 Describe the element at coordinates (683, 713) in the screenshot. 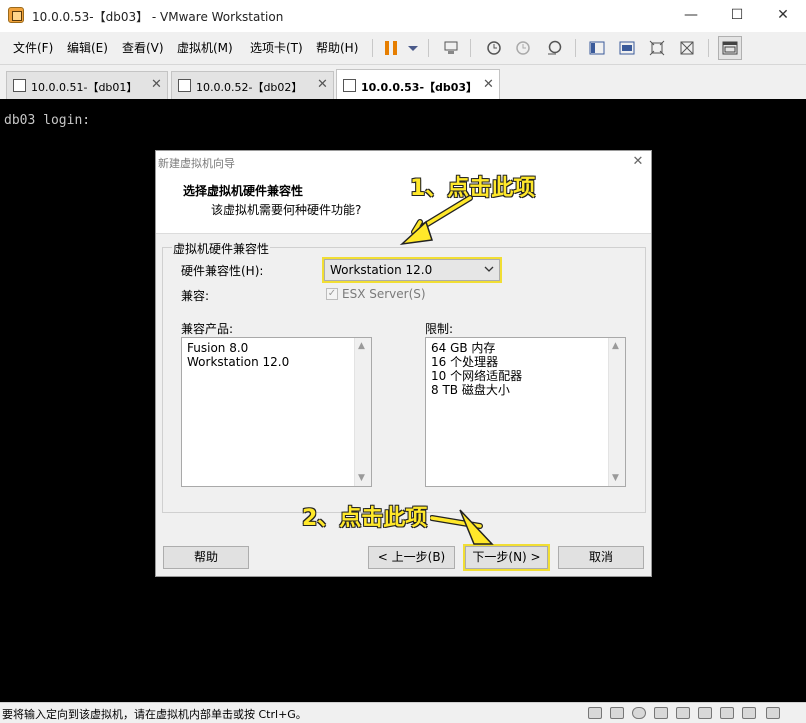

I see `usb-icon` at that location.